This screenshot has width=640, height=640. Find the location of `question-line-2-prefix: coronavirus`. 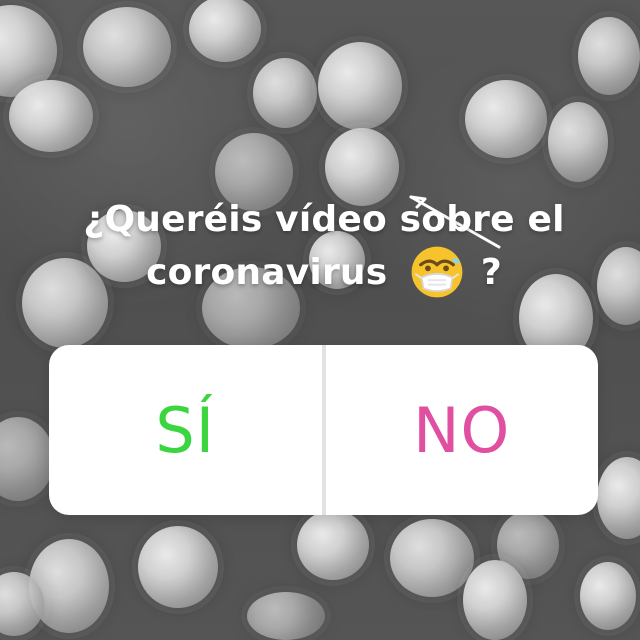

question-line-2-prefix: coronavirus is located at coordinates (267, 272).